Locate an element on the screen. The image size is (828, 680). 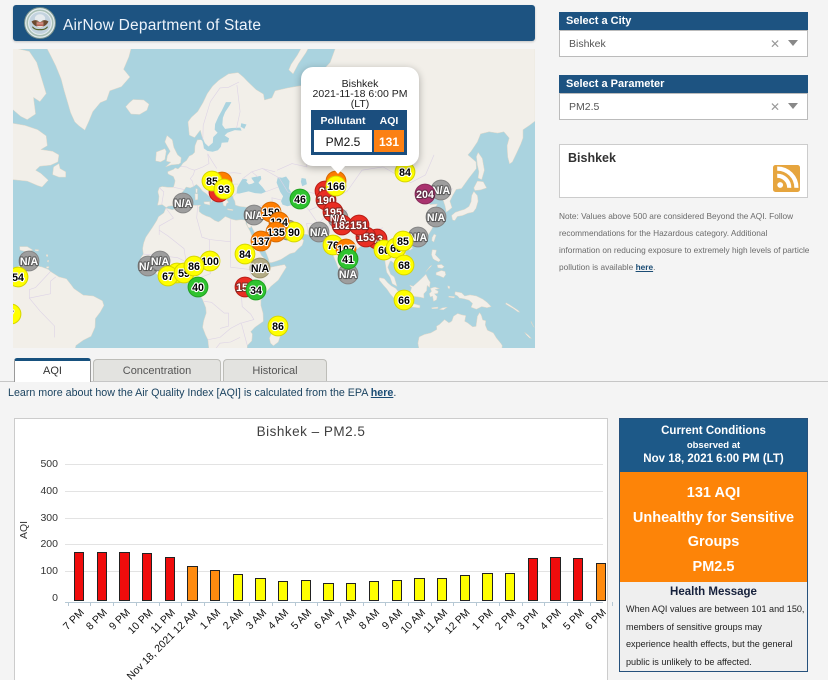
svg-text: 137 is located at coordinates (261, 242).